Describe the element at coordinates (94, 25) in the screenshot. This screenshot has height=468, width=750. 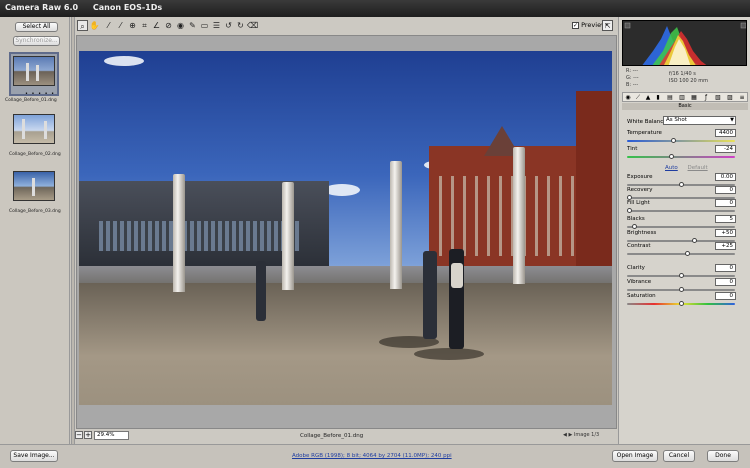
I see `hand-icon: ✋` at that location.